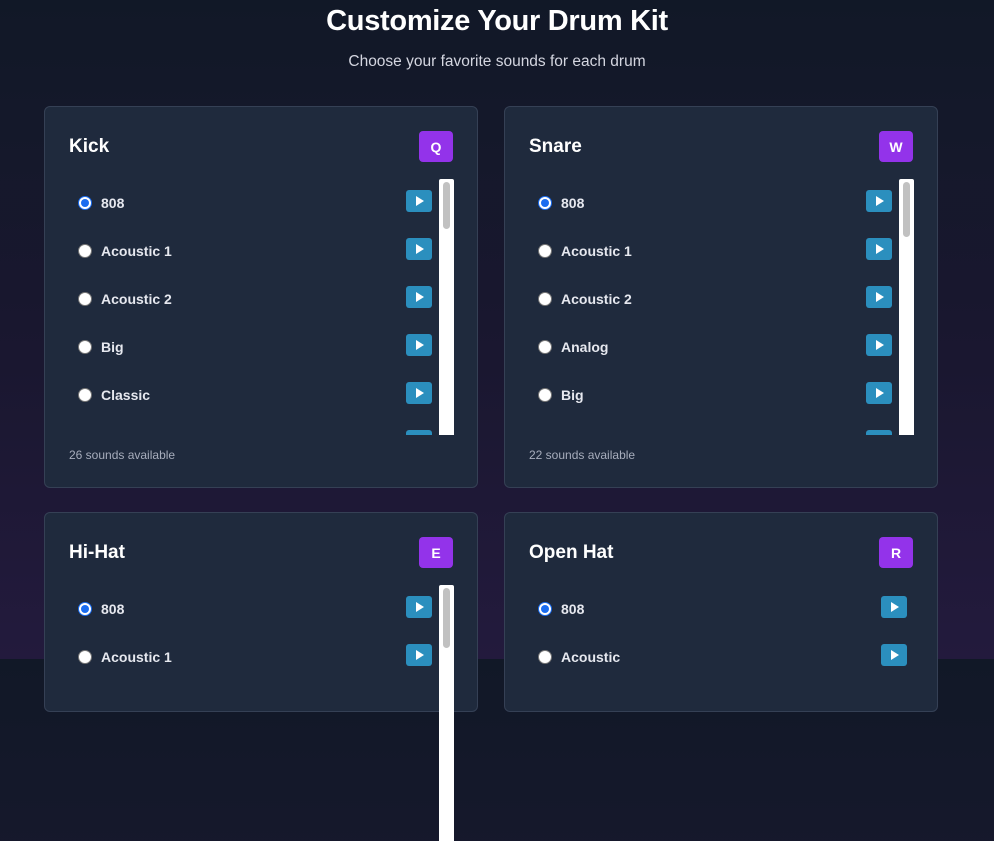 The height and width of the screenshot is (841, 994). Describe the element at coordinates (582, 455) in the screenshot. I see `sound-count: 22 sounds available` at that location.